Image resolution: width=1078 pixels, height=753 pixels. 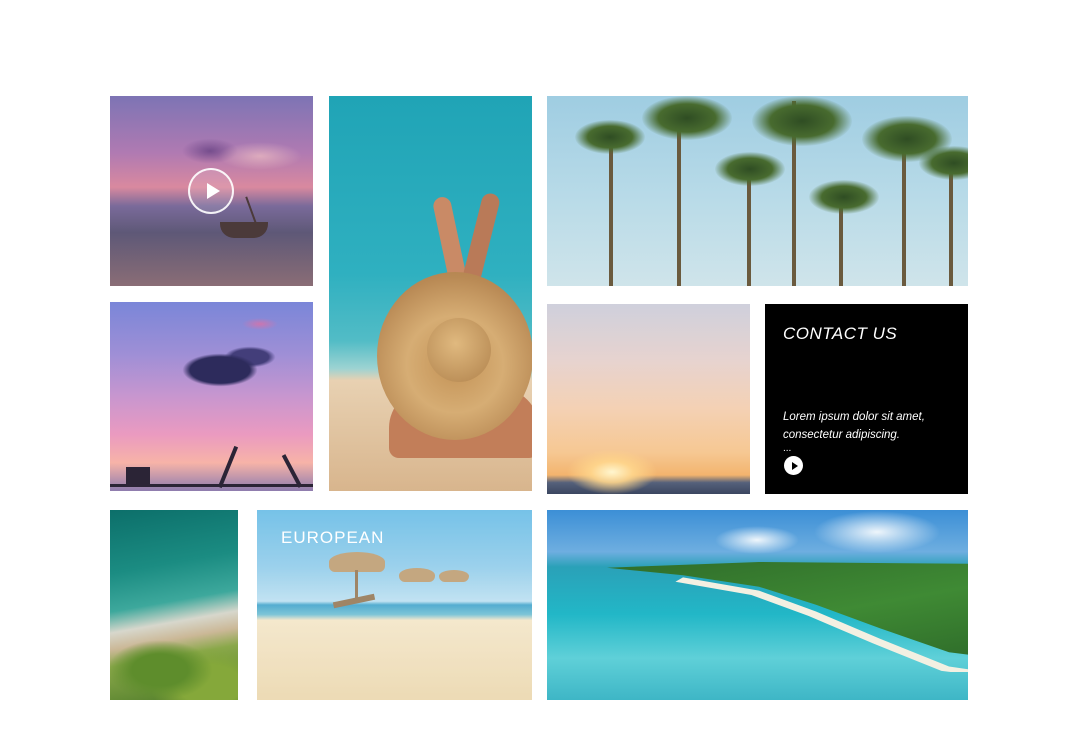 I want to click on image-tile-tropical-coast, so click(x=757, y=605).